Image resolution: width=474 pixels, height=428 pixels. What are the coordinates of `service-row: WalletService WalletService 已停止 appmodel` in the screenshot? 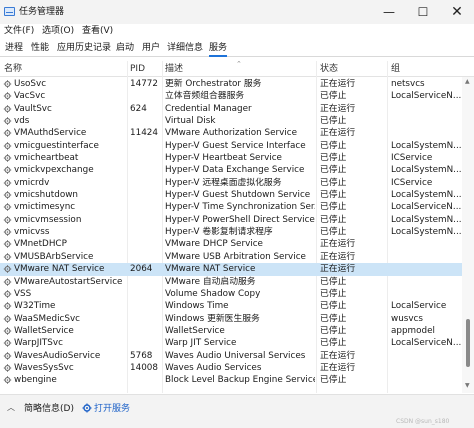 It's located at (231, 331).